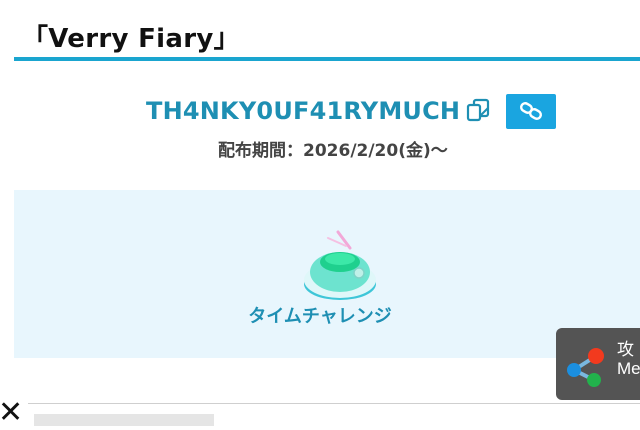 The width and height of the screenshot is (640, 430). I want to click on share-icon, so click(585, 367).